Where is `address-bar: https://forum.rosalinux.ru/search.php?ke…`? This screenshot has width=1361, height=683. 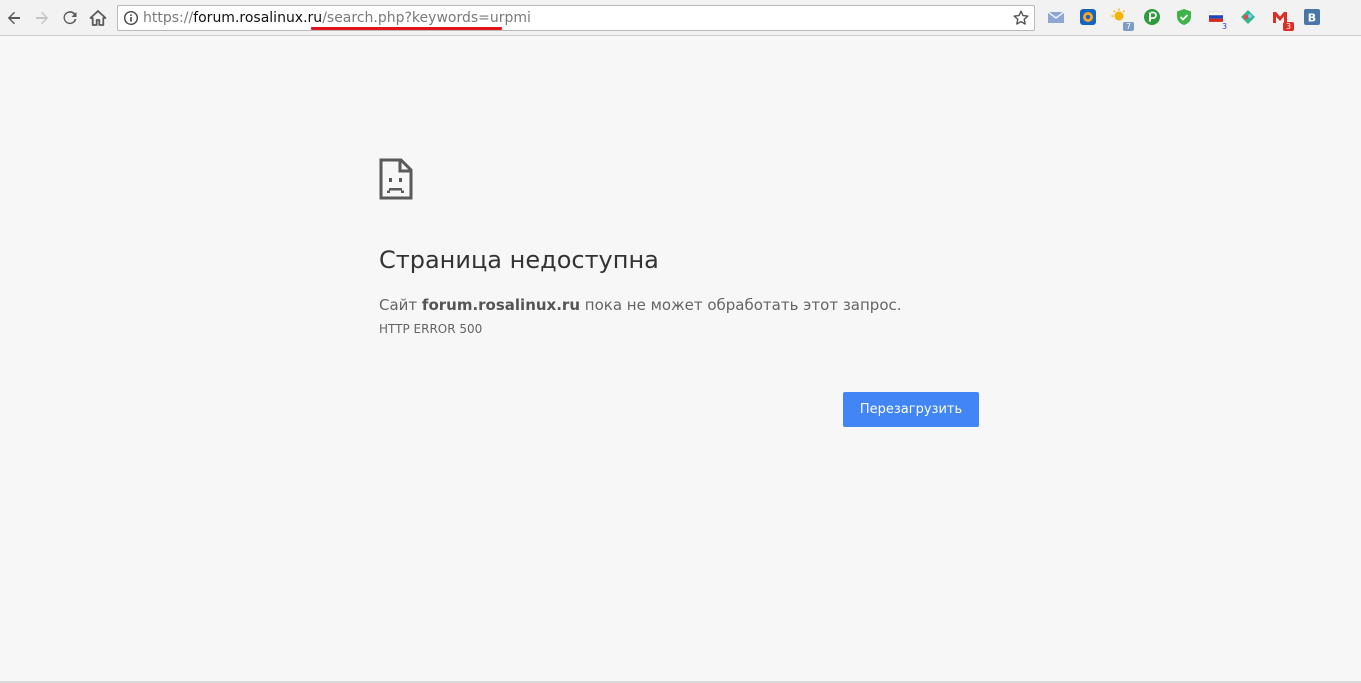 address-bar: https://forum.rosalinux.ru/search.php?ke… is located at coordinates (576, 18).